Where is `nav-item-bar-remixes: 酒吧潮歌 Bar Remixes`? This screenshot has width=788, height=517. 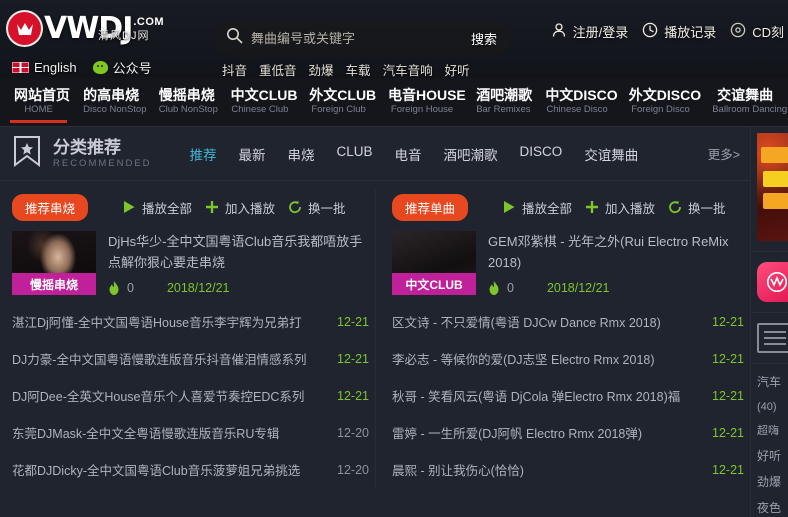
nav-item-bar-remixes: 酒吧潮歌 Bar Remixes is located at coordinates (500, 102).